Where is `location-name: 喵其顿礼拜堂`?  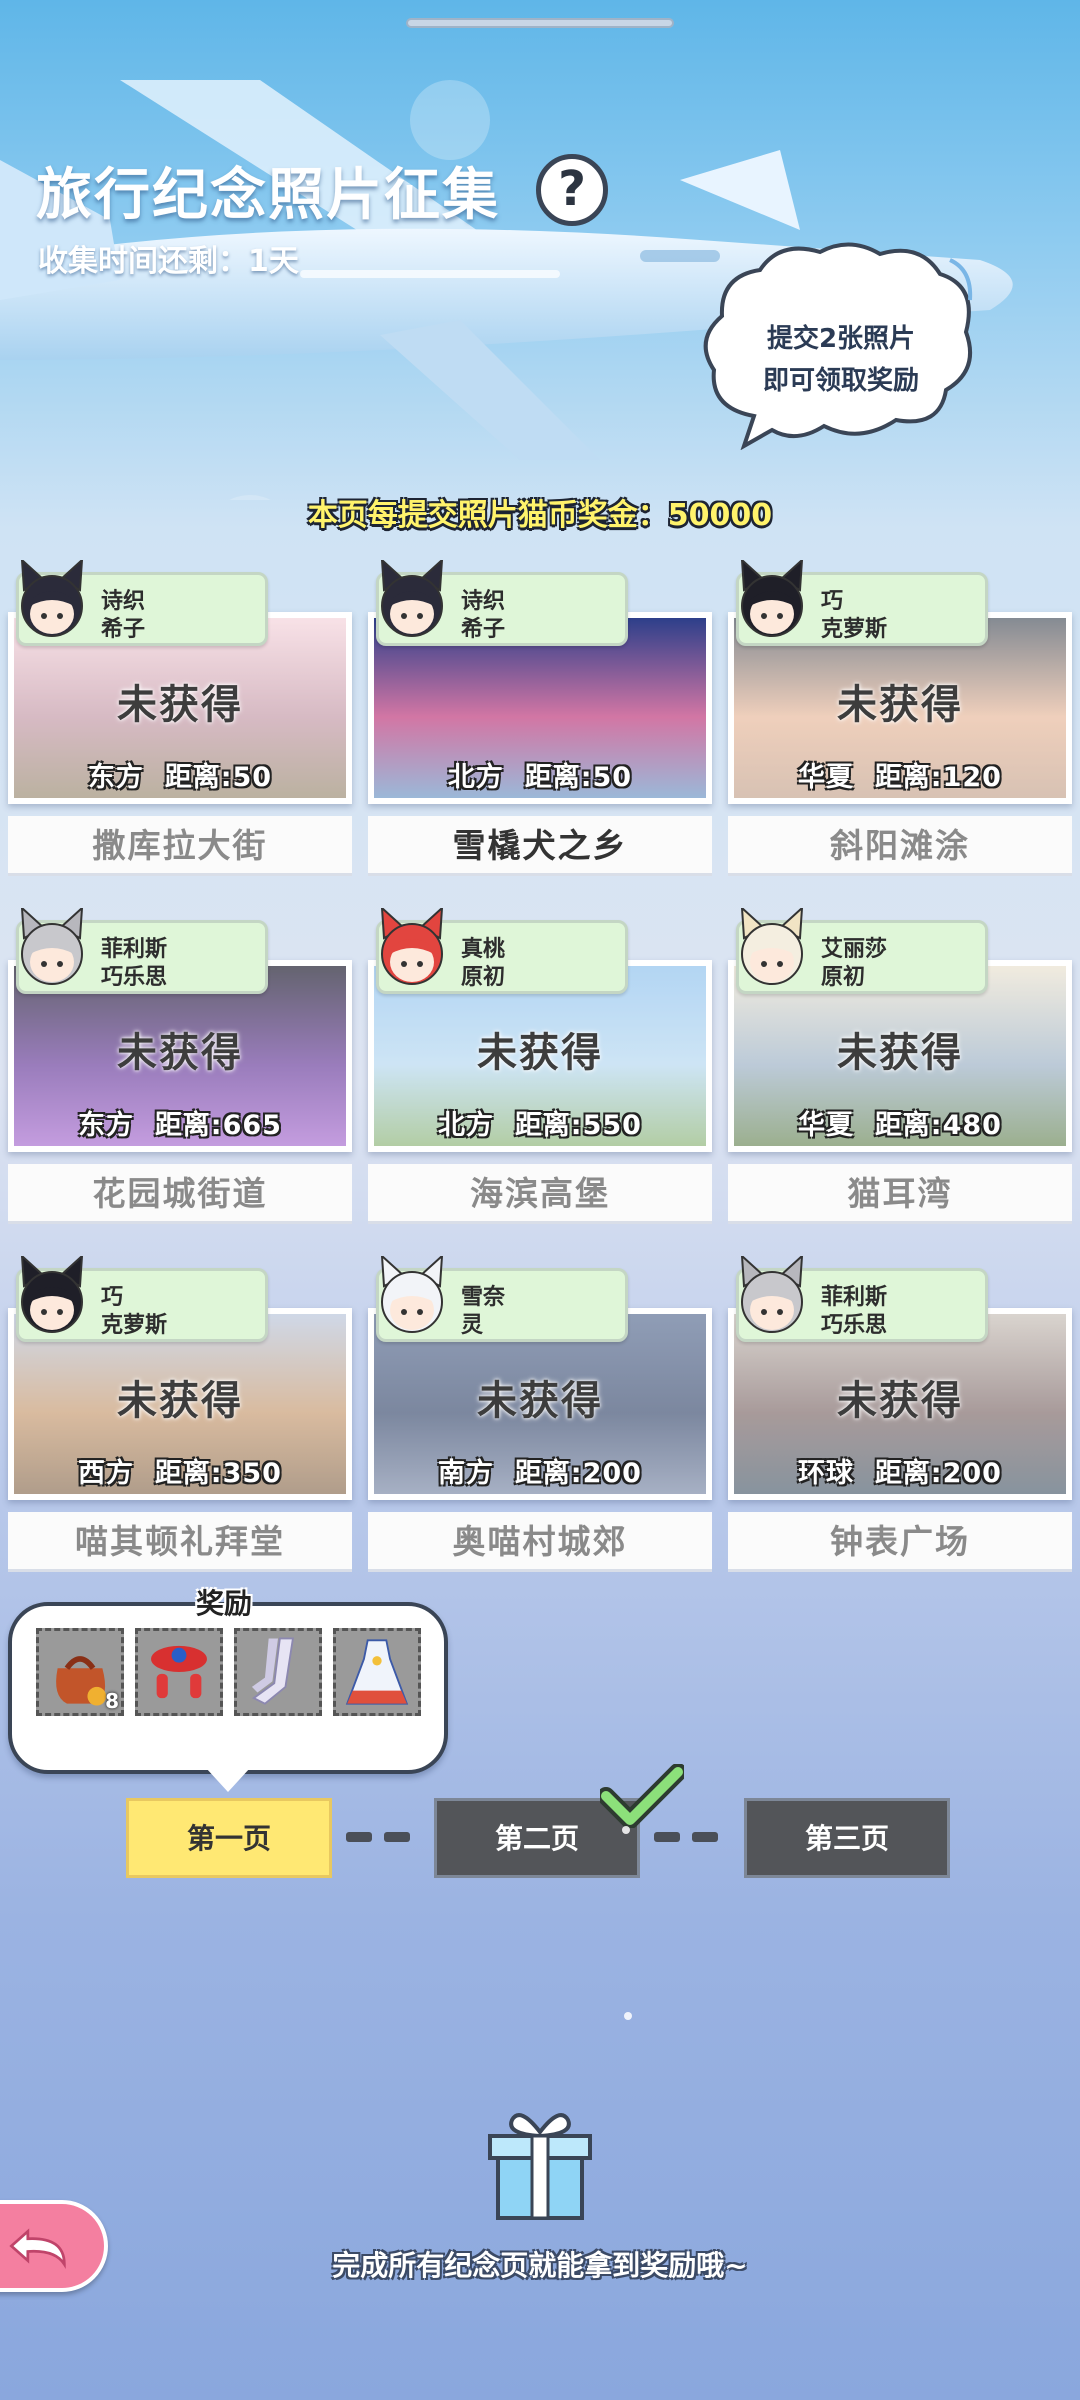
location-name: 喵其顿礼拜堂 is located at coordinates (180, 1542).